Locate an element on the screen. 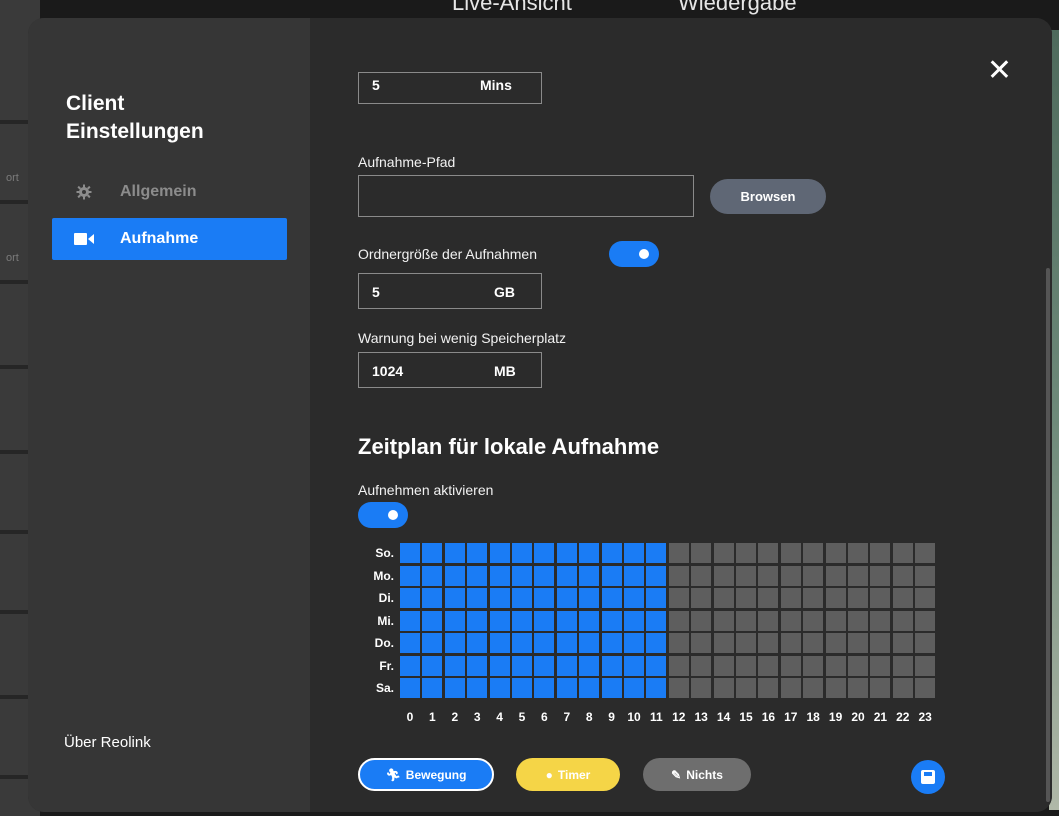 This screenshot has width=1059, height=816. save-icon is located at coordinates (928, 777).